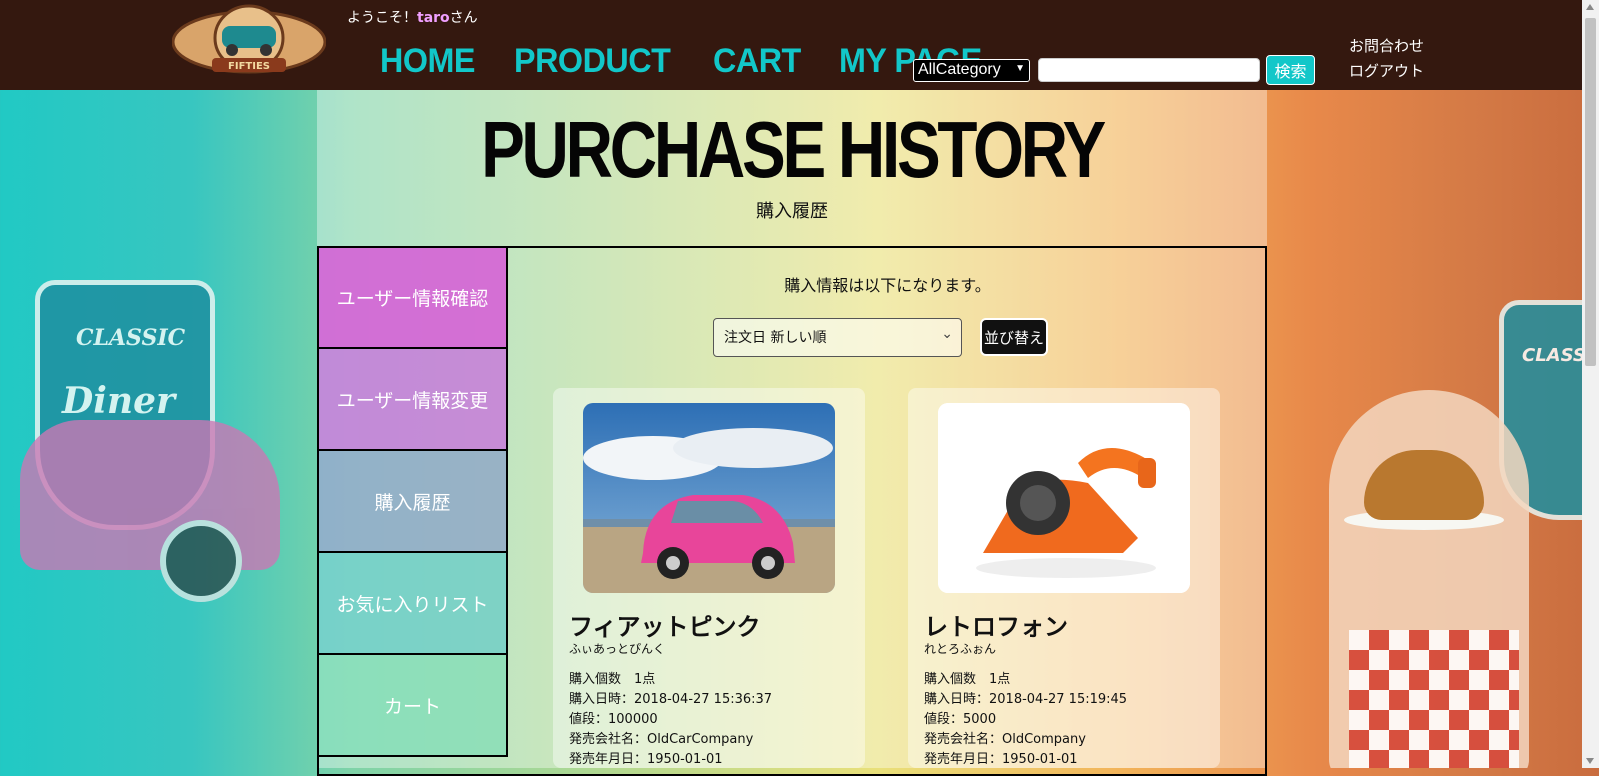 The image size is (1599, 776). Describe the element at coordinates (1386, 70) in the screenshot. I see `logout-link: ログアウト` at that location.